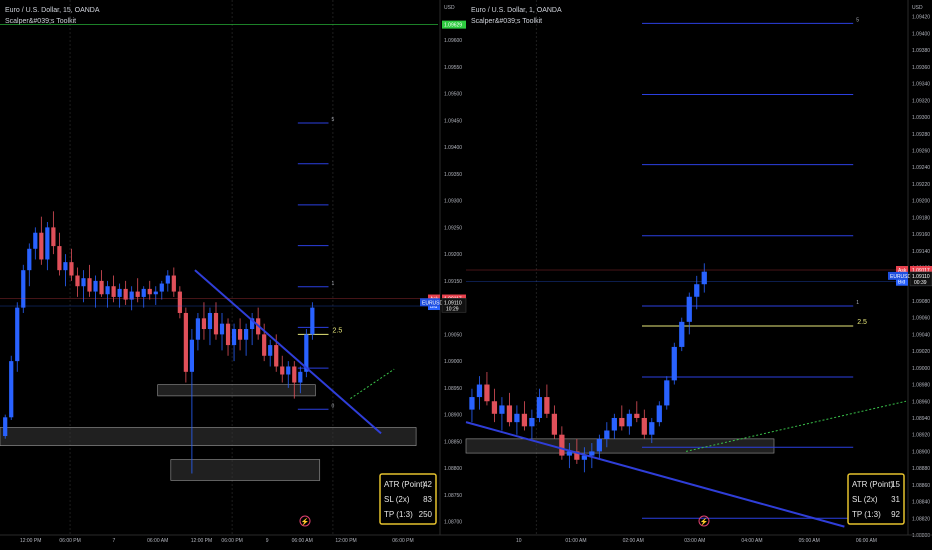 Image resolution: width=932 pixels, height=550 pixels. I want to click on y-tick-label: 1.08800, so click(921, 536).